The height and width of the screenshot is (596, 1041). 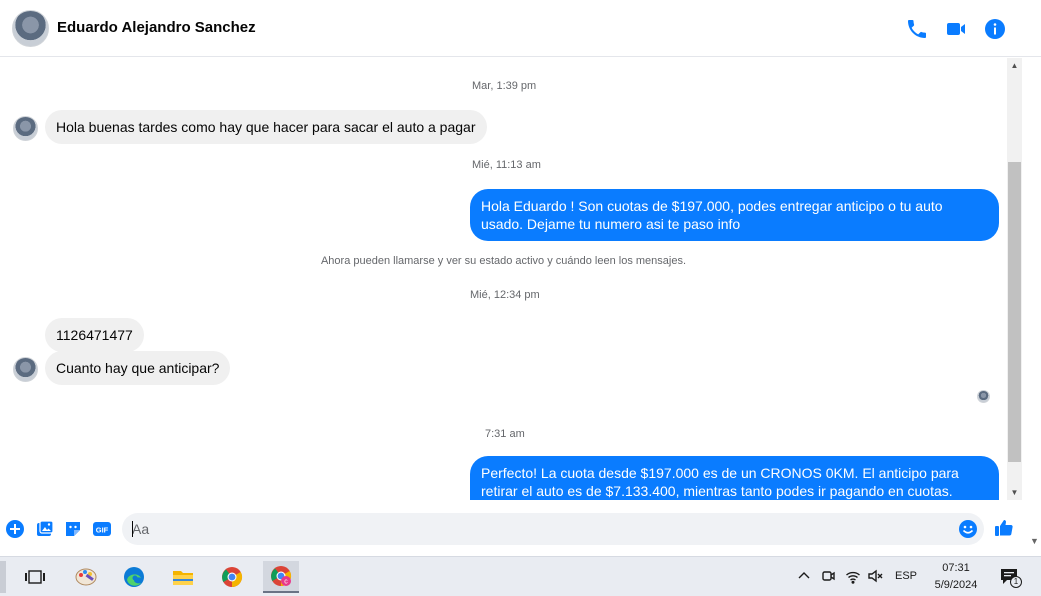 What do you see at coordinates (156, 27) in the screenshot?
I see `contact-name: Eduardo Alejandro Sanchez` at bounding box center [156, 27].